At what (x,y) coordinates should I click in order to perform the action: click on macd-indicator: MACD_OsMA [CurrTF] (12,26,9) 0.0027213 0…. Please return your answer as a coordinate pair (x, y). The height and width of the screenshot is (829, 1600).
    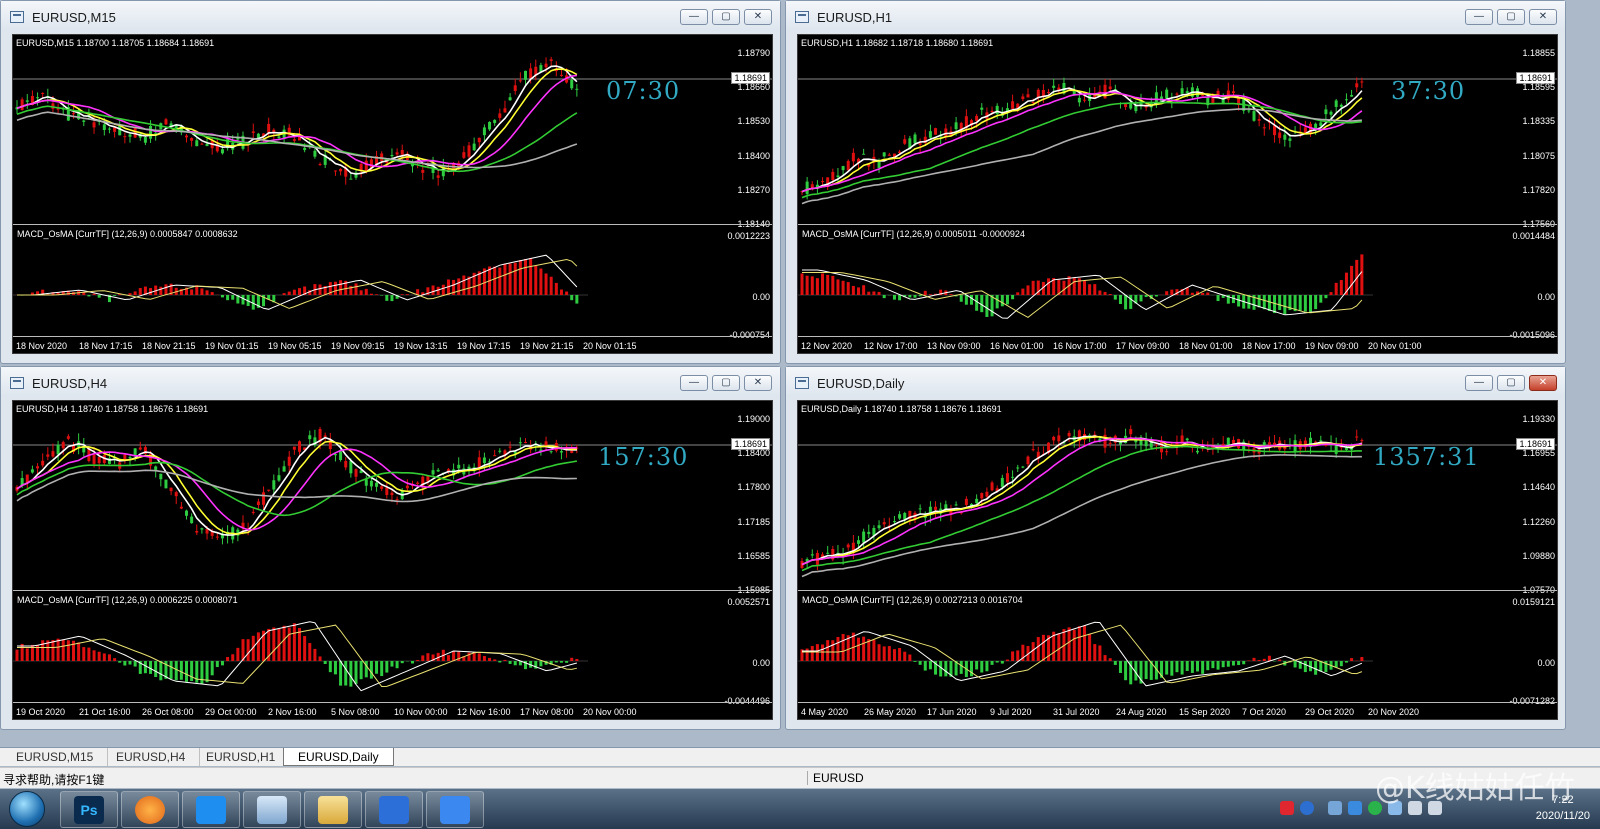
    Looking at the image, I should click on (1177, 648).